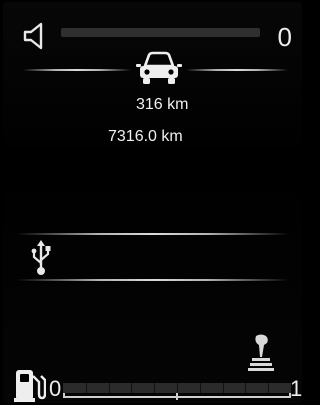  I want to click on fuel-scale, so click(177, 396).